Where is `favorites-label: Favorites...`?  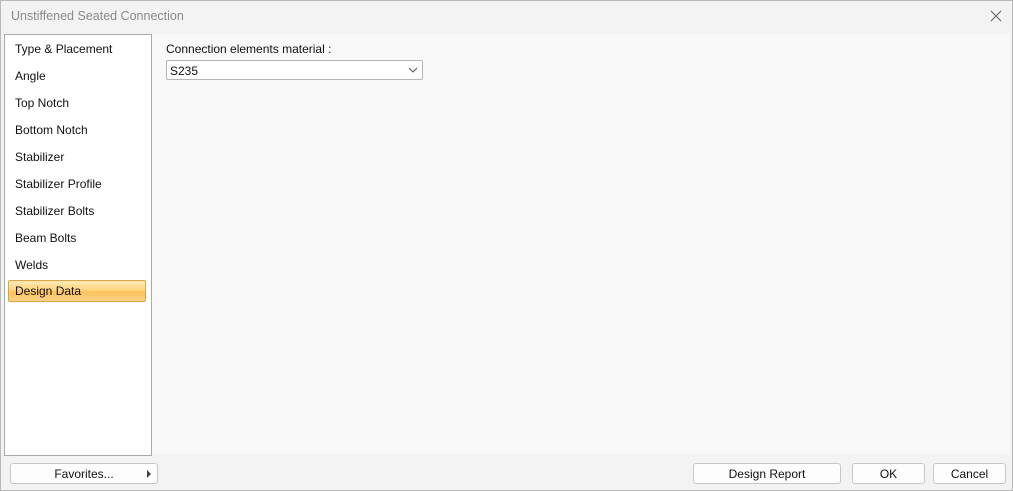 favorites-label: Favorites... is located at coordinates (84, 473).